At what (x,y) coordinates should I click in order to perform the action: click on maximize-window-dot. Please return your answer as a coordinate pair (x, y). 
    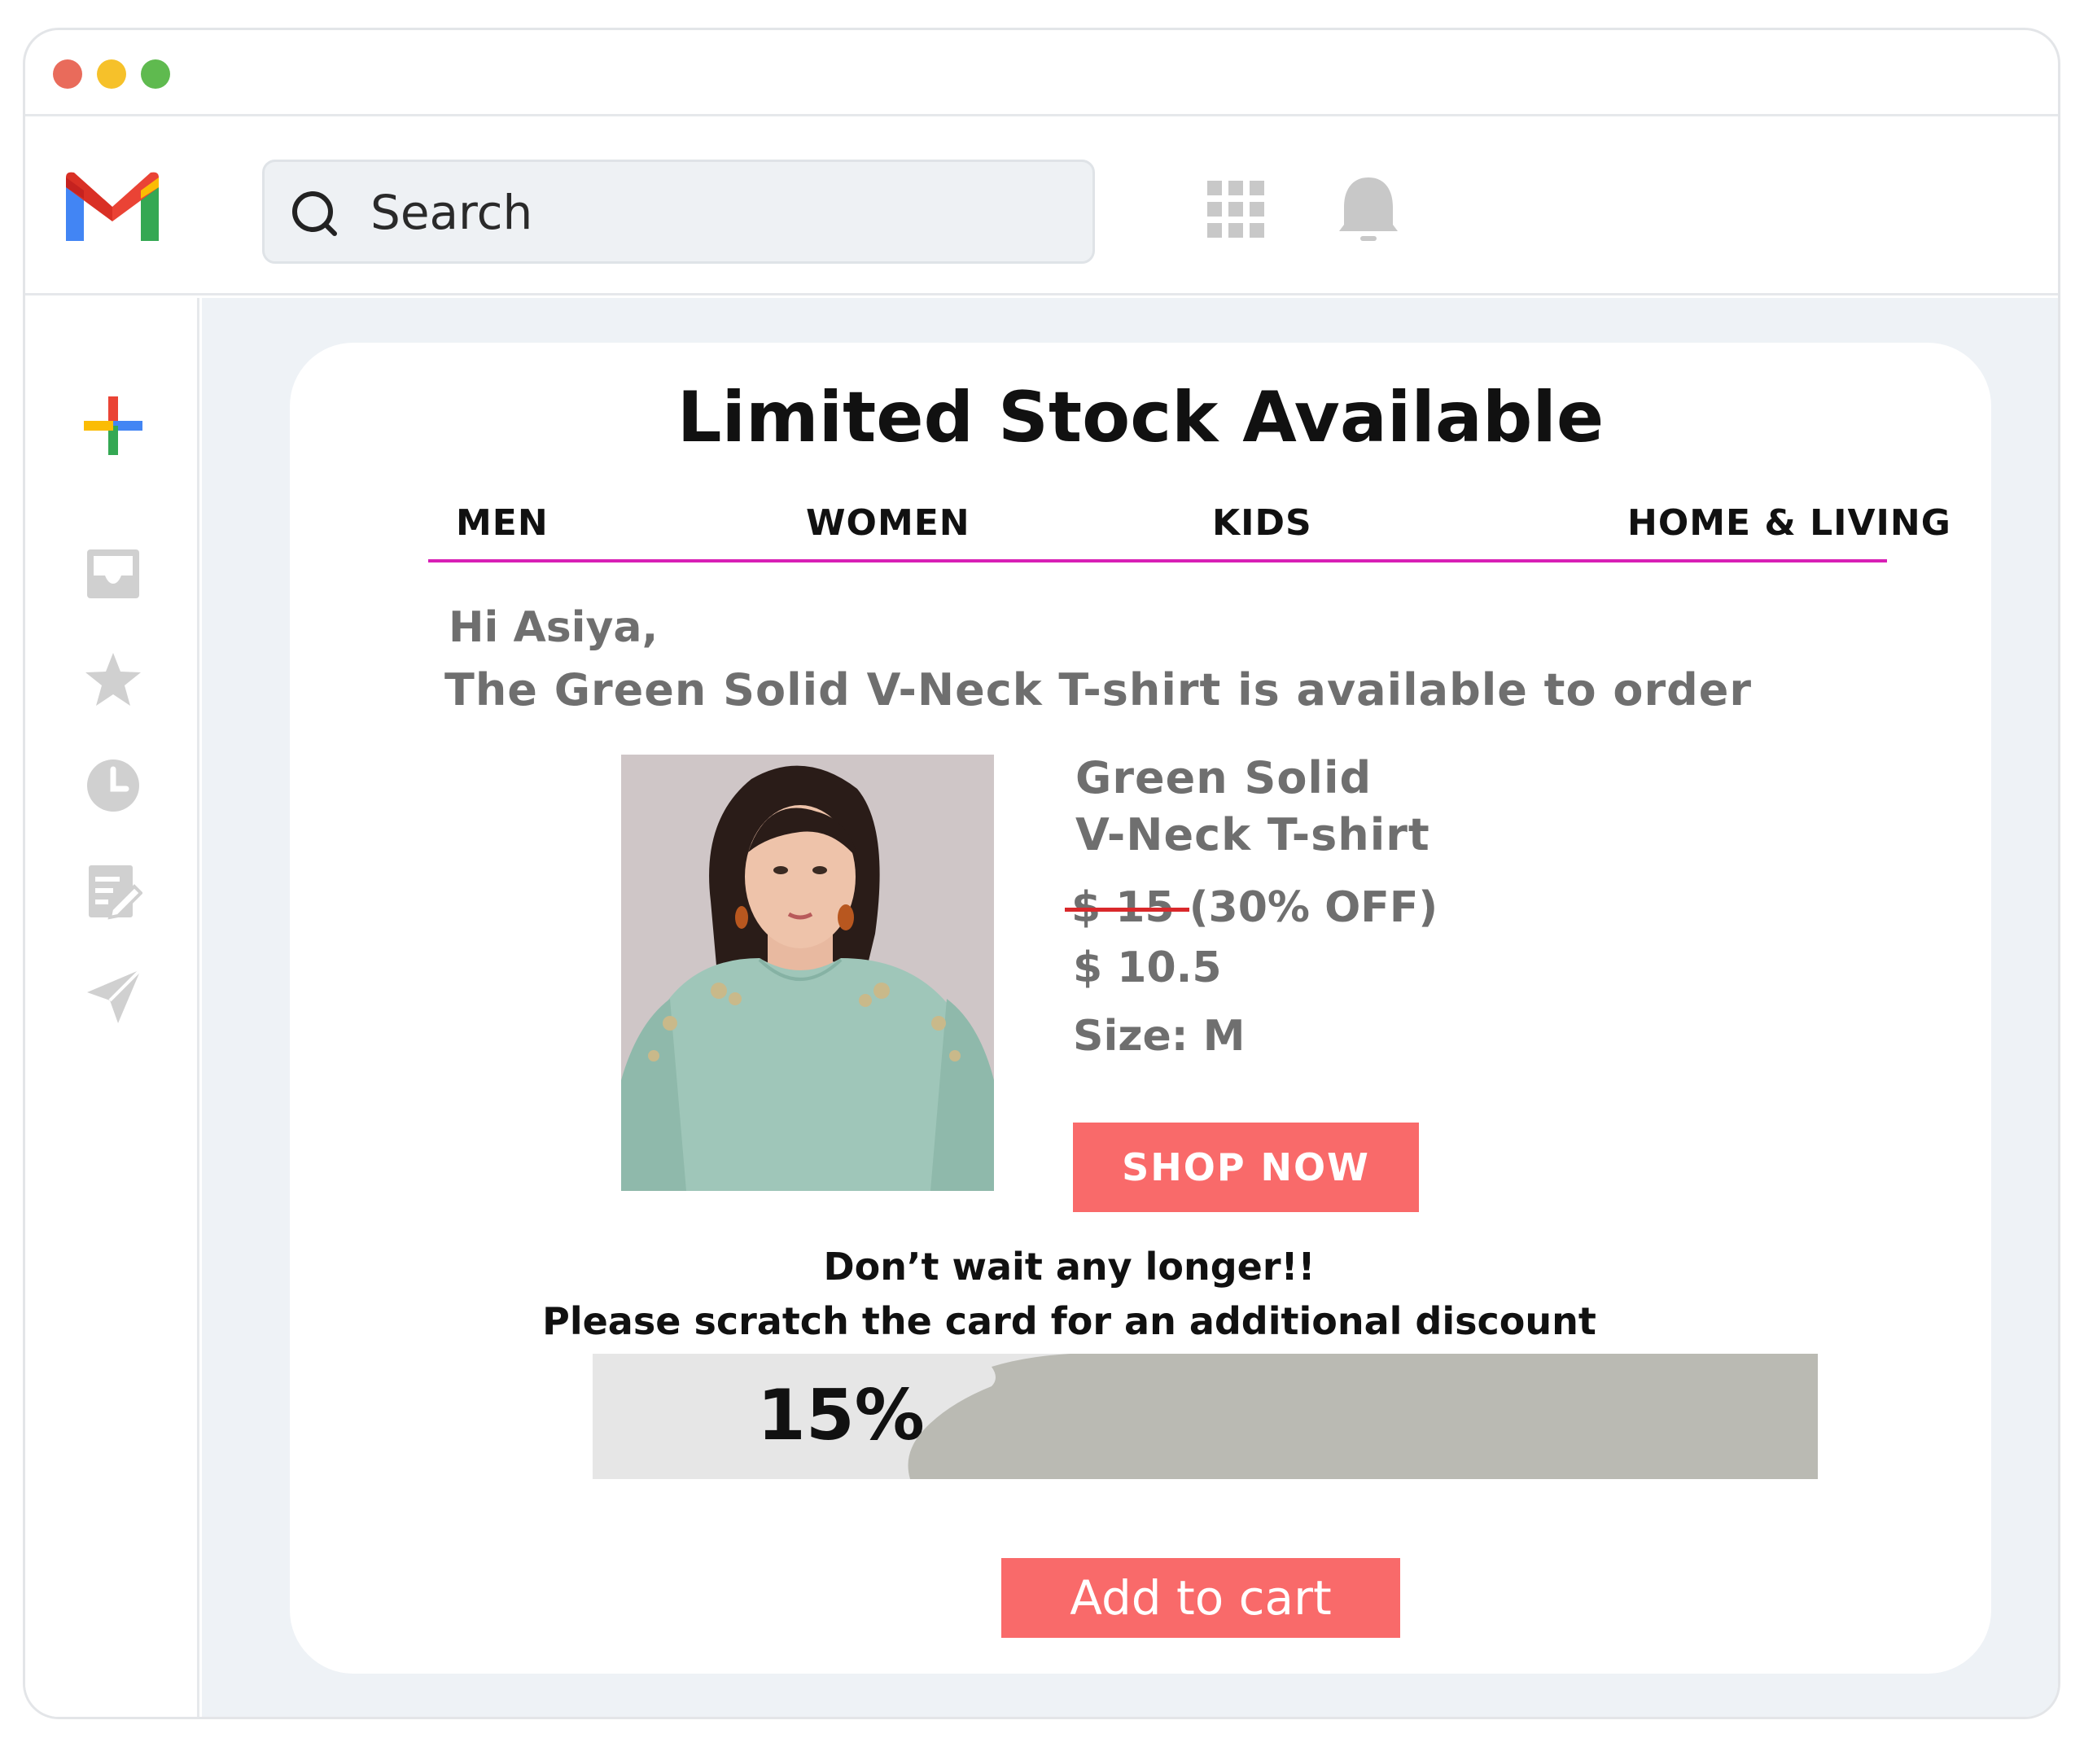
    Looking at the image, I should click on (155, 74).